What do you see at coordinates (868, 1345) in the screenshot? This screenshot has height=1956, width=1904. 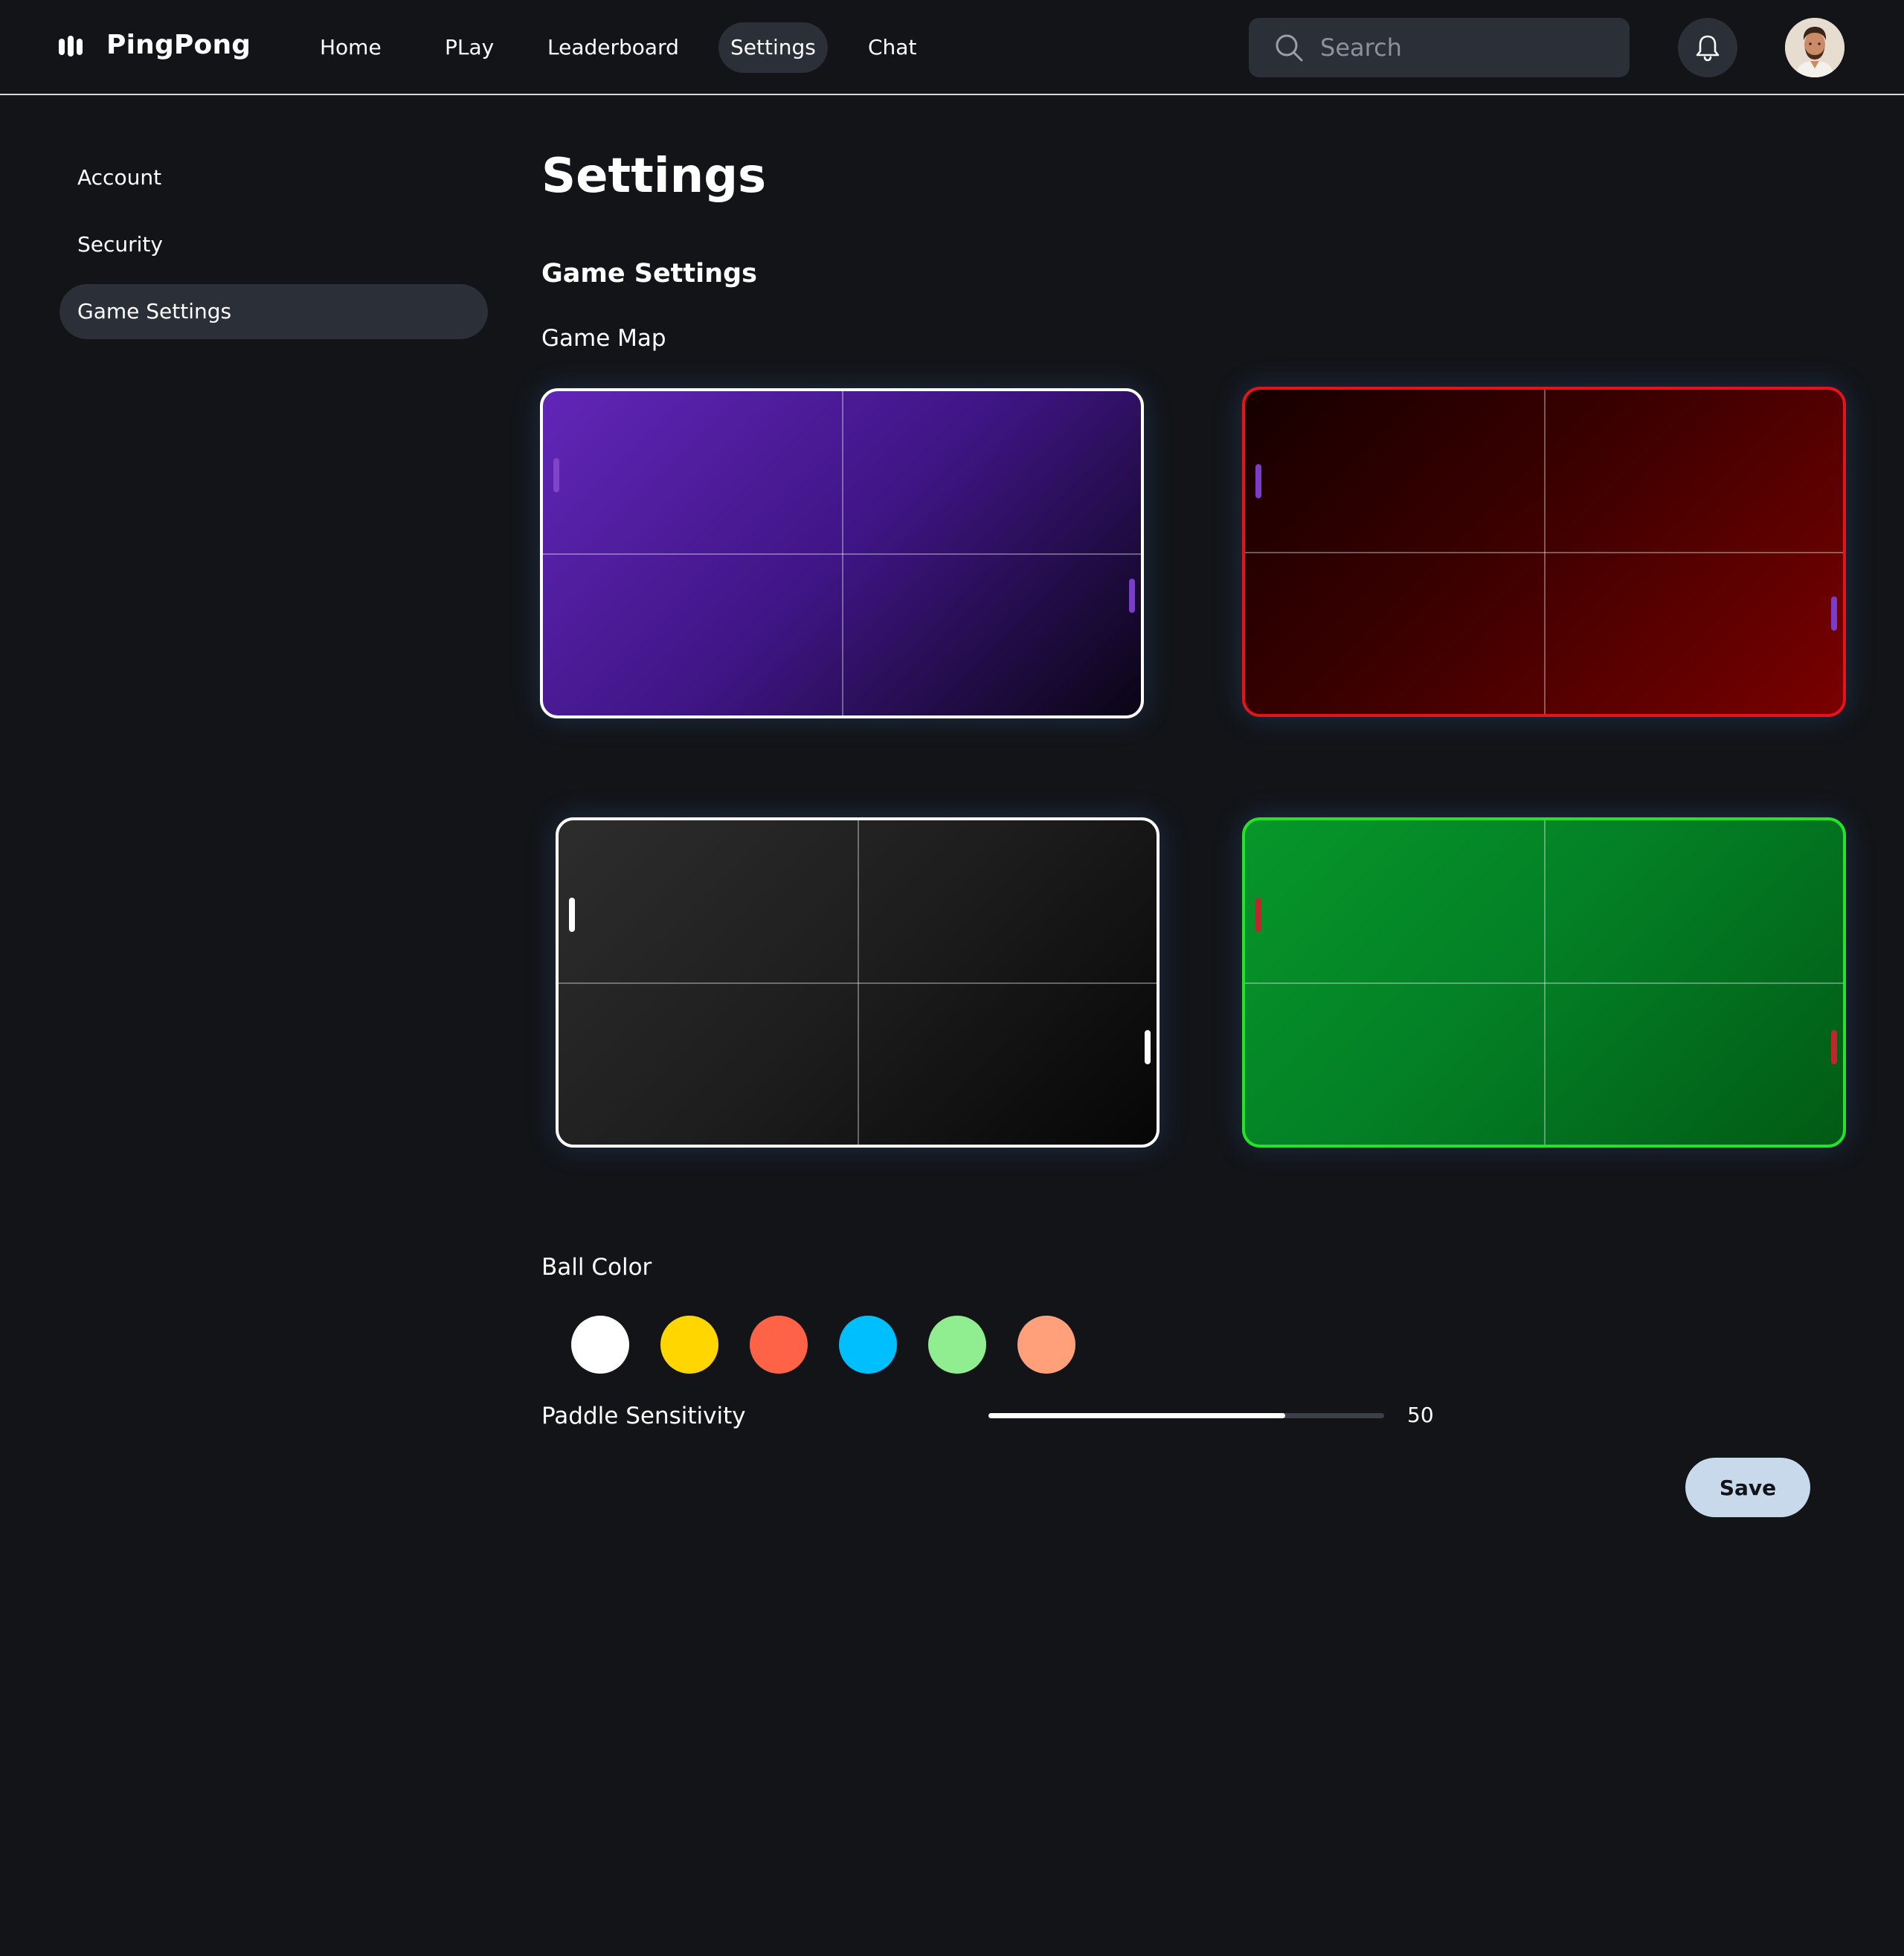 I see `ball-color-swatch-blue` at bounding box center [868, 1345].